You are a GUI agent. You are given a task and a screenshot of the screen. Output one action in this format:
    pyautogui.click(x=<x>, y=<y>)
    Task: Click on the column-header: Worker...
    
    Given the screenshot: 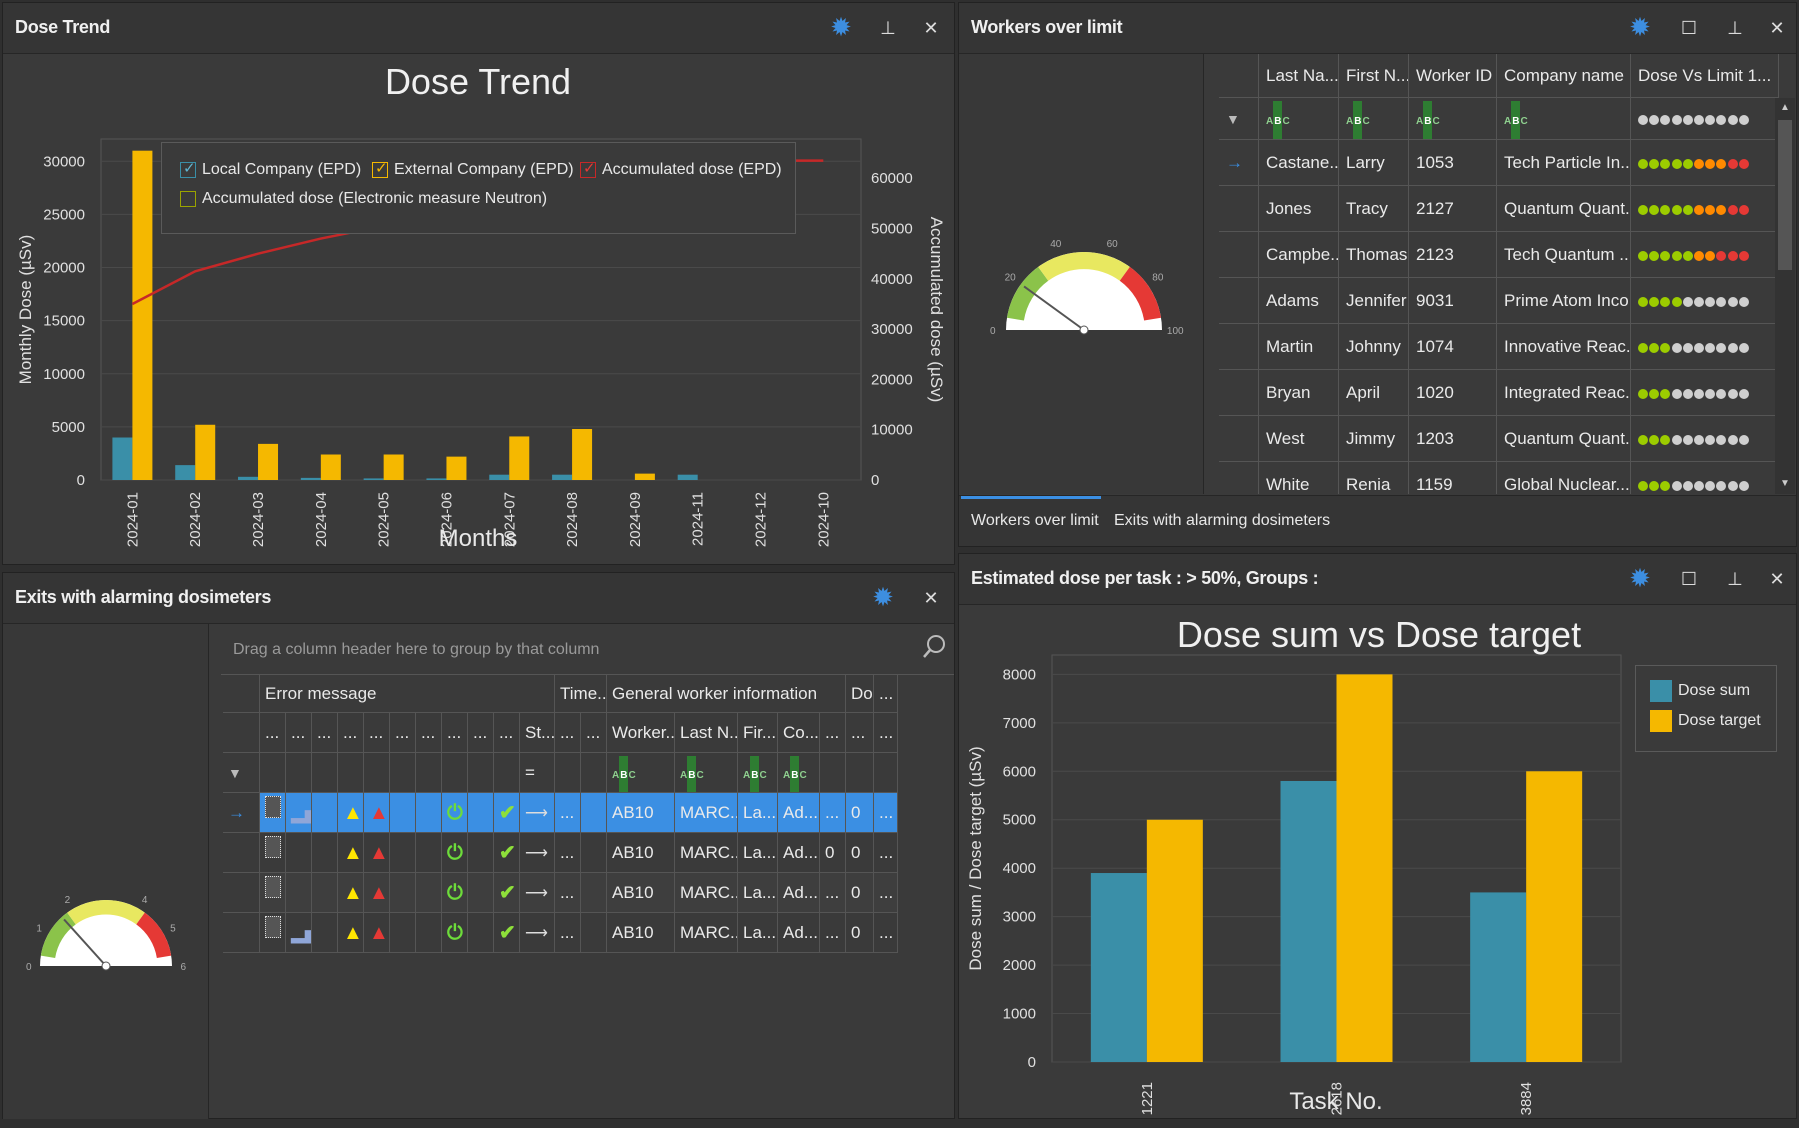 What is the action you would take?
    pyautogui.click(x=641, y=733)
    